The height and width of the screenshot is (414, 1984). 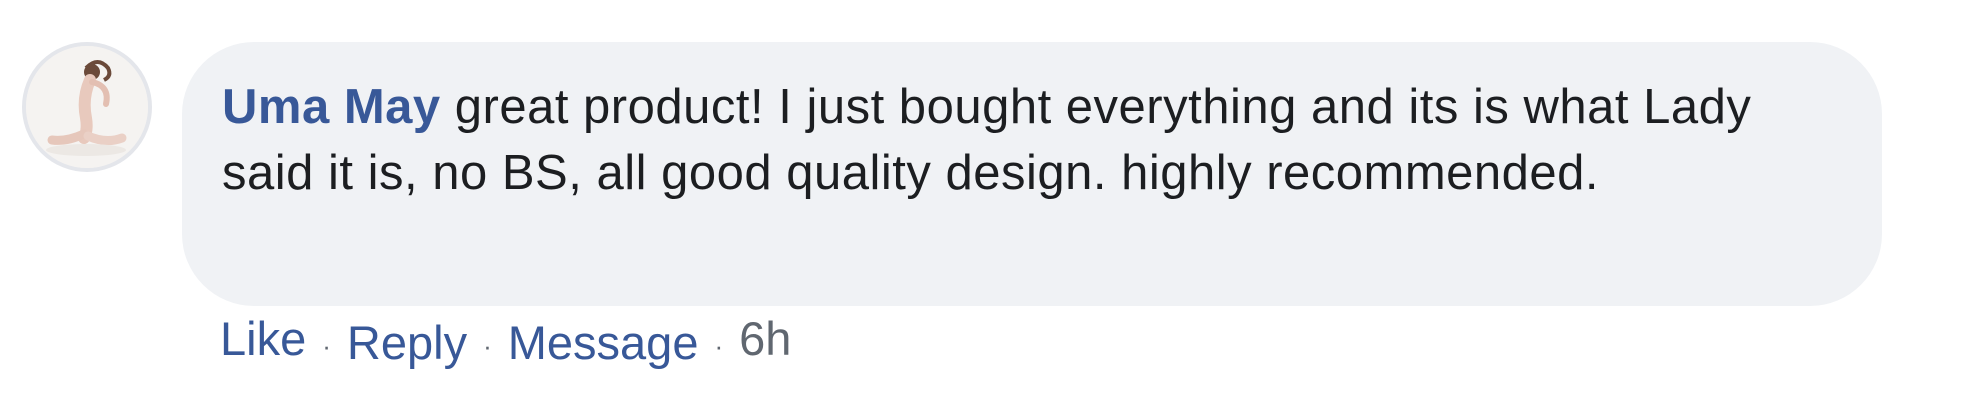 What do you see at coordinates (505, 342) in the screenshot?
I see `comment-actions: Like · Reply · Message · 6h` at bounding box center [505, 342].